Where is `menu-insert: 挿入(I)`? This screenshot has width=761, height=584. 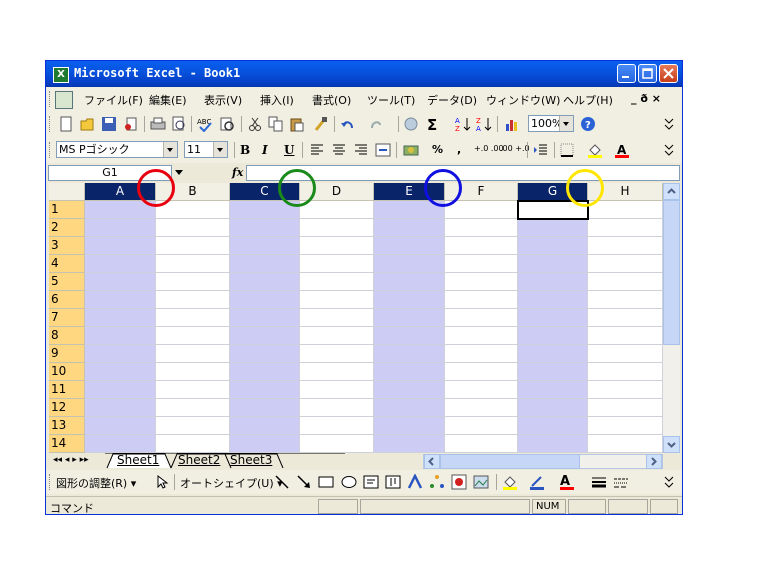 menu-insert: 挿入(I) is located at coordinates (277, 100).